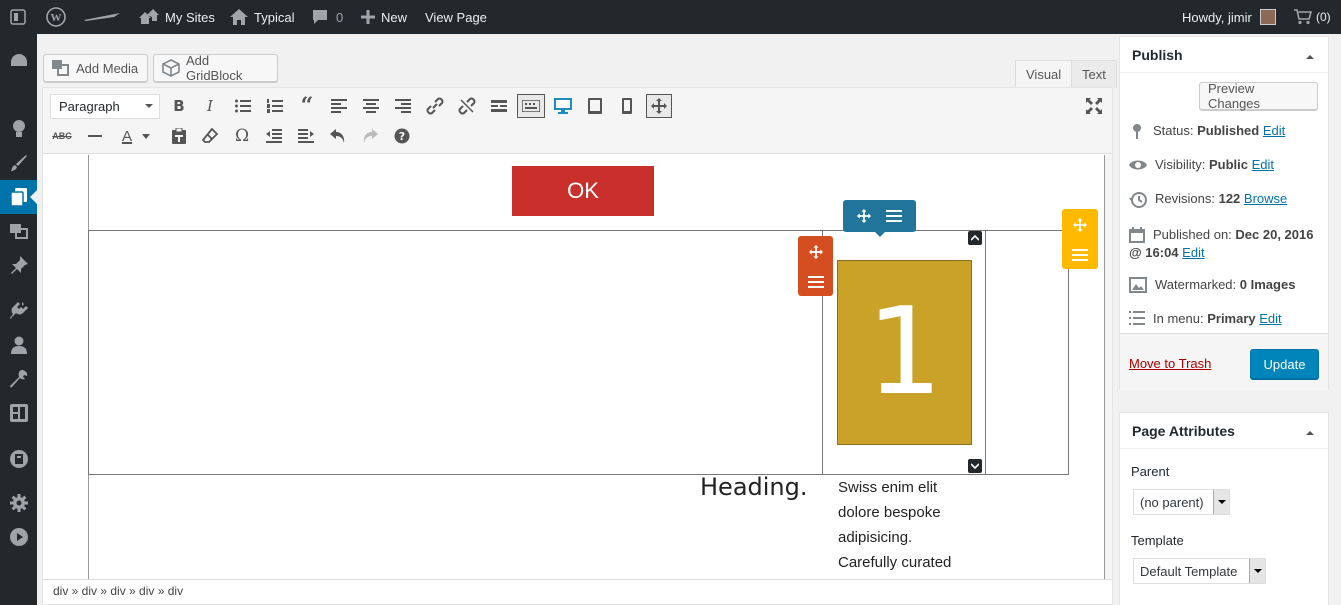 The image size is (1341, 605). What do you see at coordinates (179, 106) in the screenshot?
I see `bold-icon: B` at bounding box center [179, 106].